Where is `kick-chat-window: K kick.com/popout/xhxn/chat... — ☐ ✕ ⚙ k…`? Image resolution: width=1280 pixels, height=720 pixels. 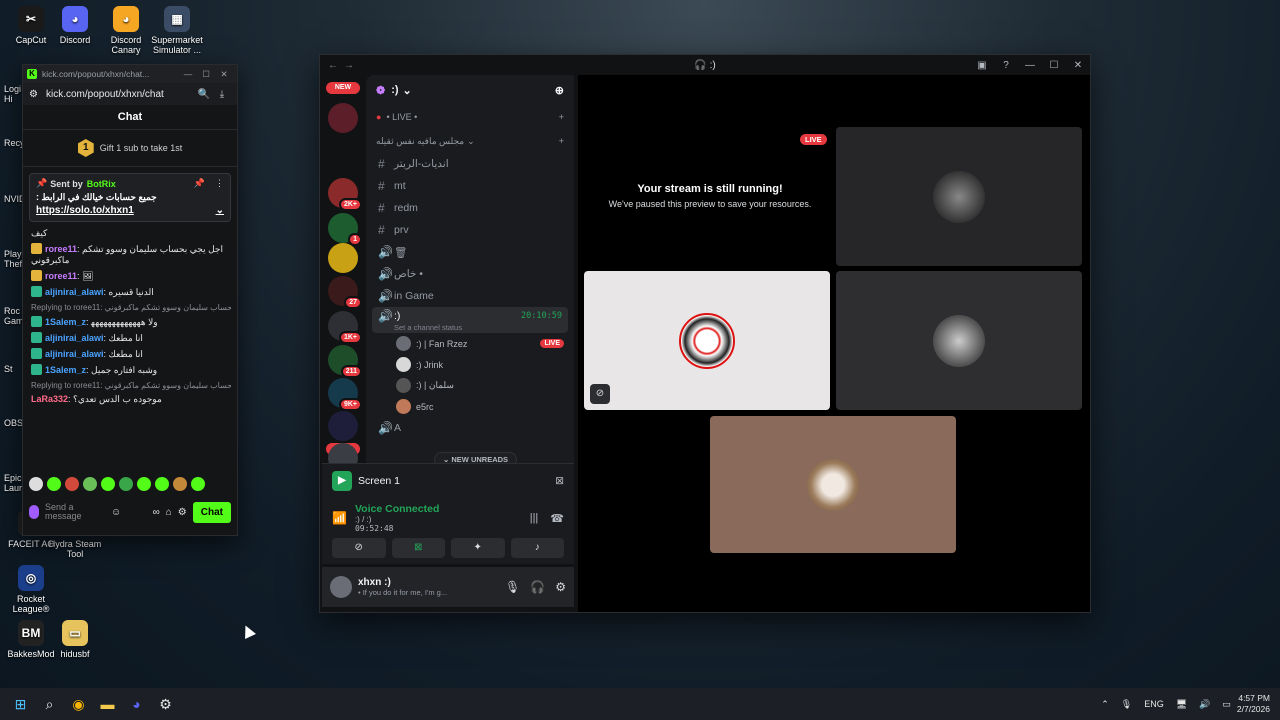 kick-chat-window: K kick.com/popout/xhxn/chat... — ☐ ✕ ⚙ k… is located at coordinates (130, 300).